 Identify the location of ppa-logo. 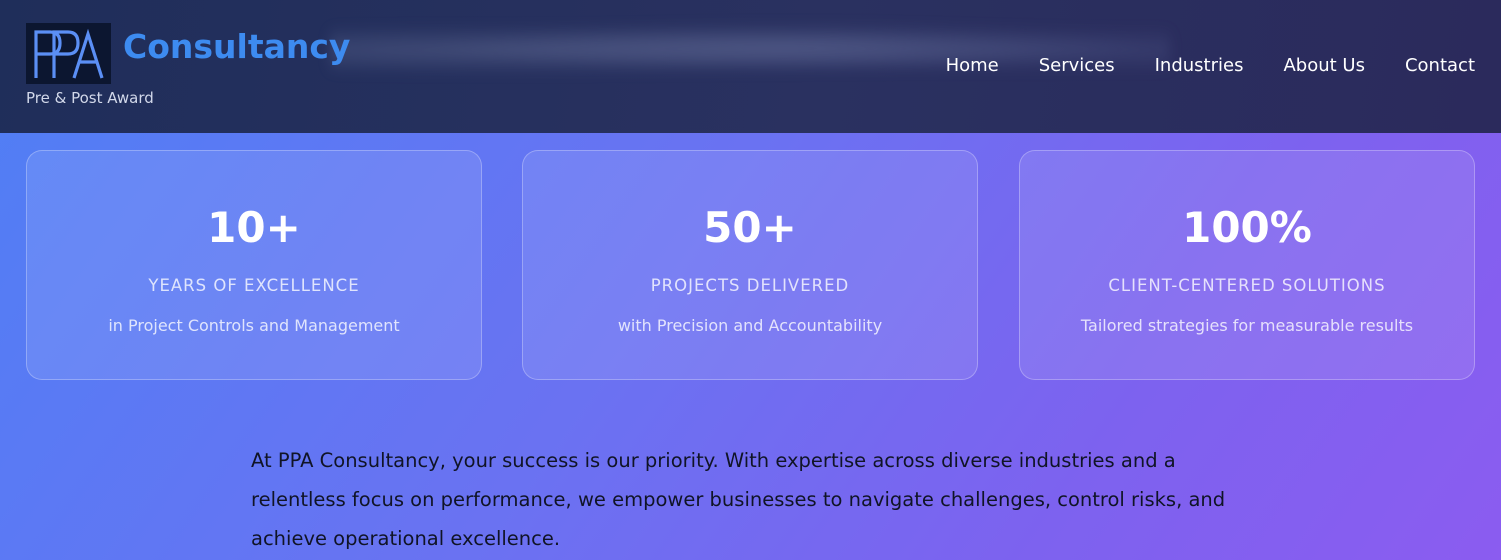
(68, 53).